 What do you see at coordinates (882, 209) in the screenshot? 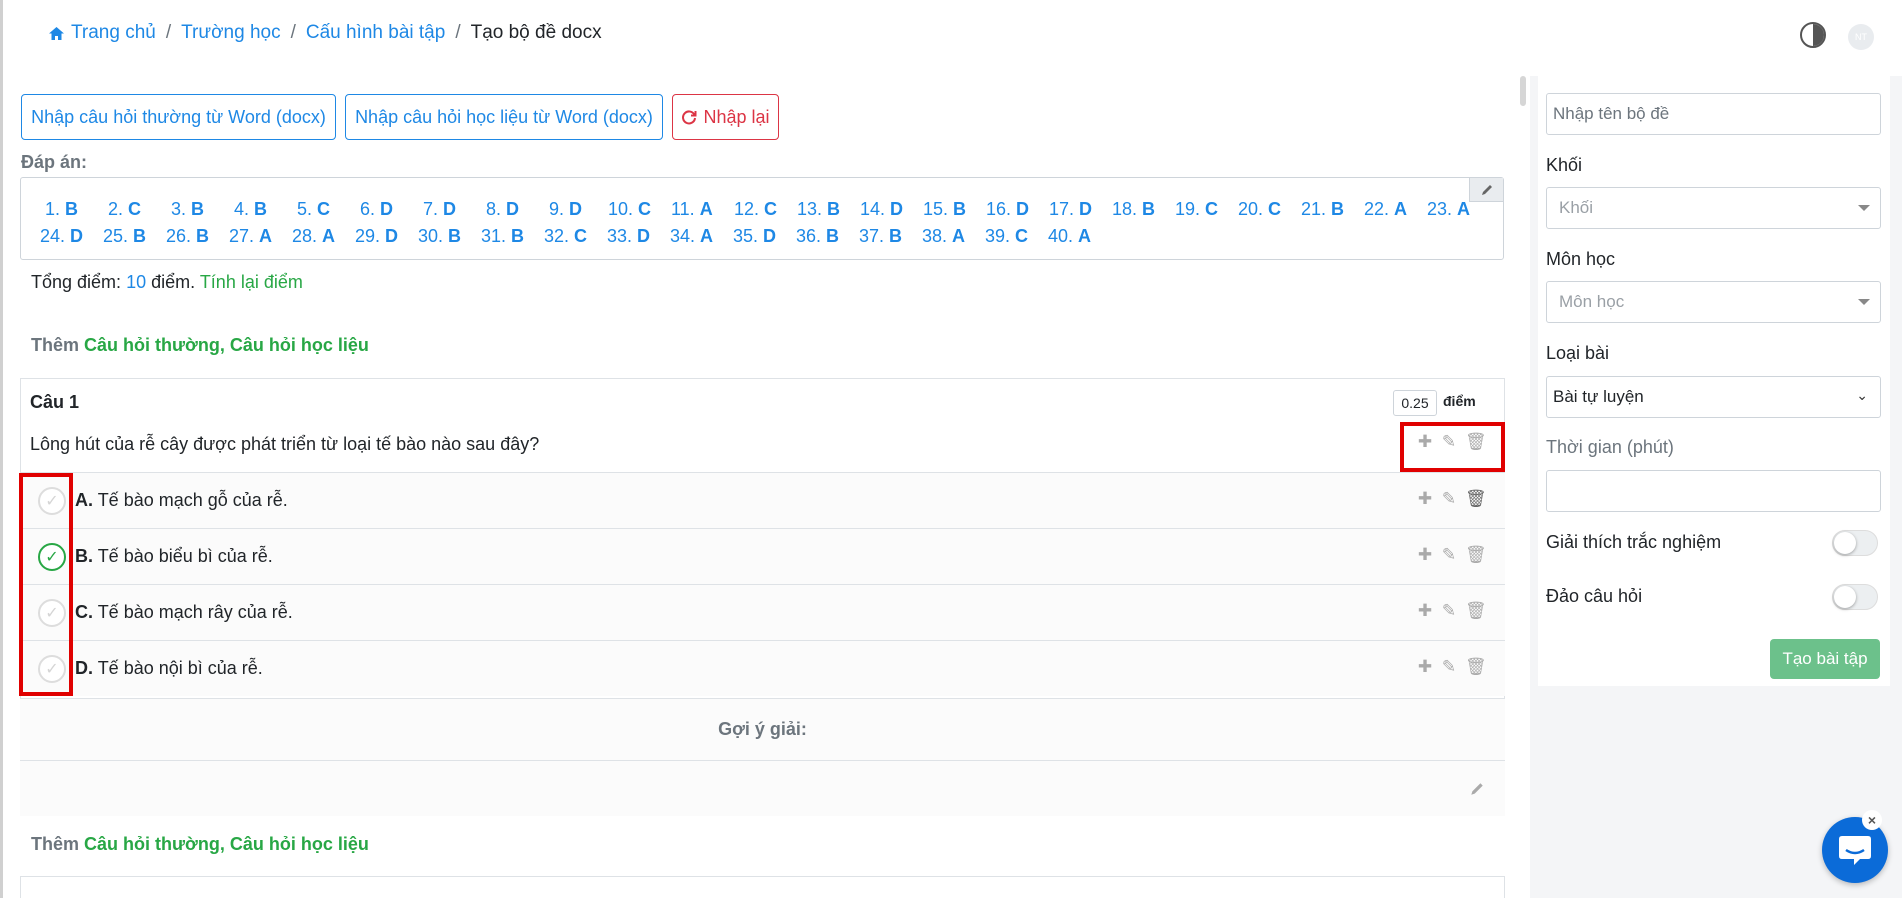
I see `answer-item: 14. D` at bounding box center [882, 209].